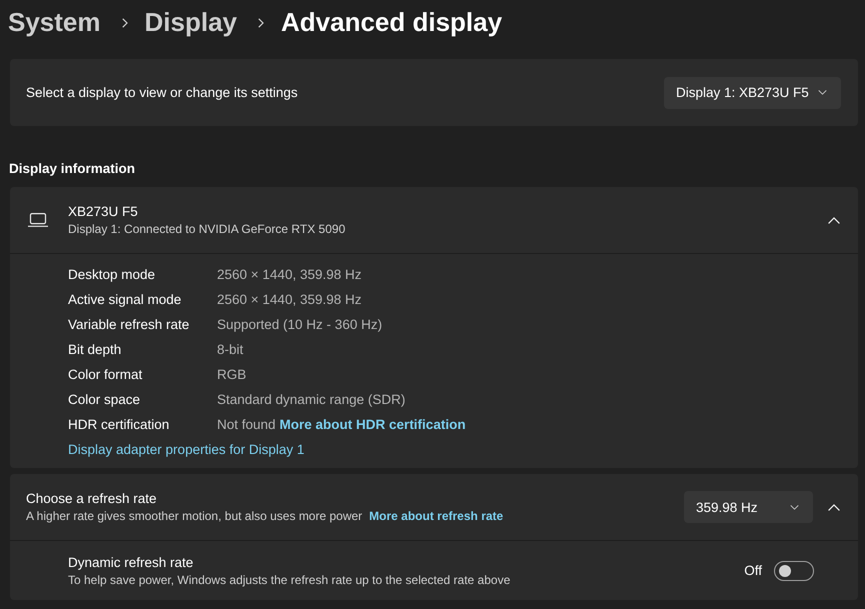  What do you see at coordinates (129, 325) in the screenshot?
I see `info-label: Variable refresh rate` at bounding box center [129, 325].